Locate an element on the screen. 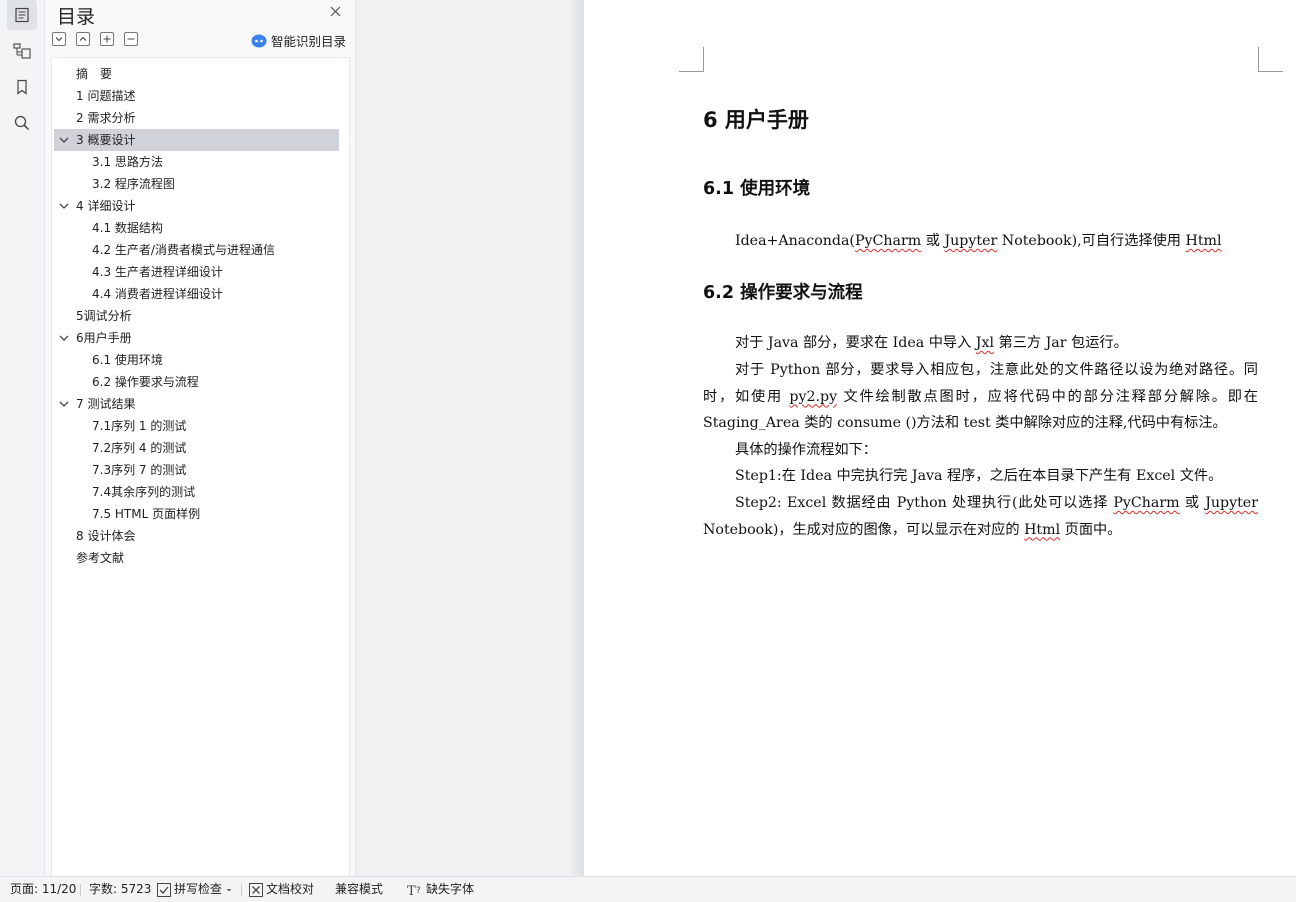 This screenshot has height=902, width=1296. doc-proof-button: 文档校对 is located at coordinates (281, 889).